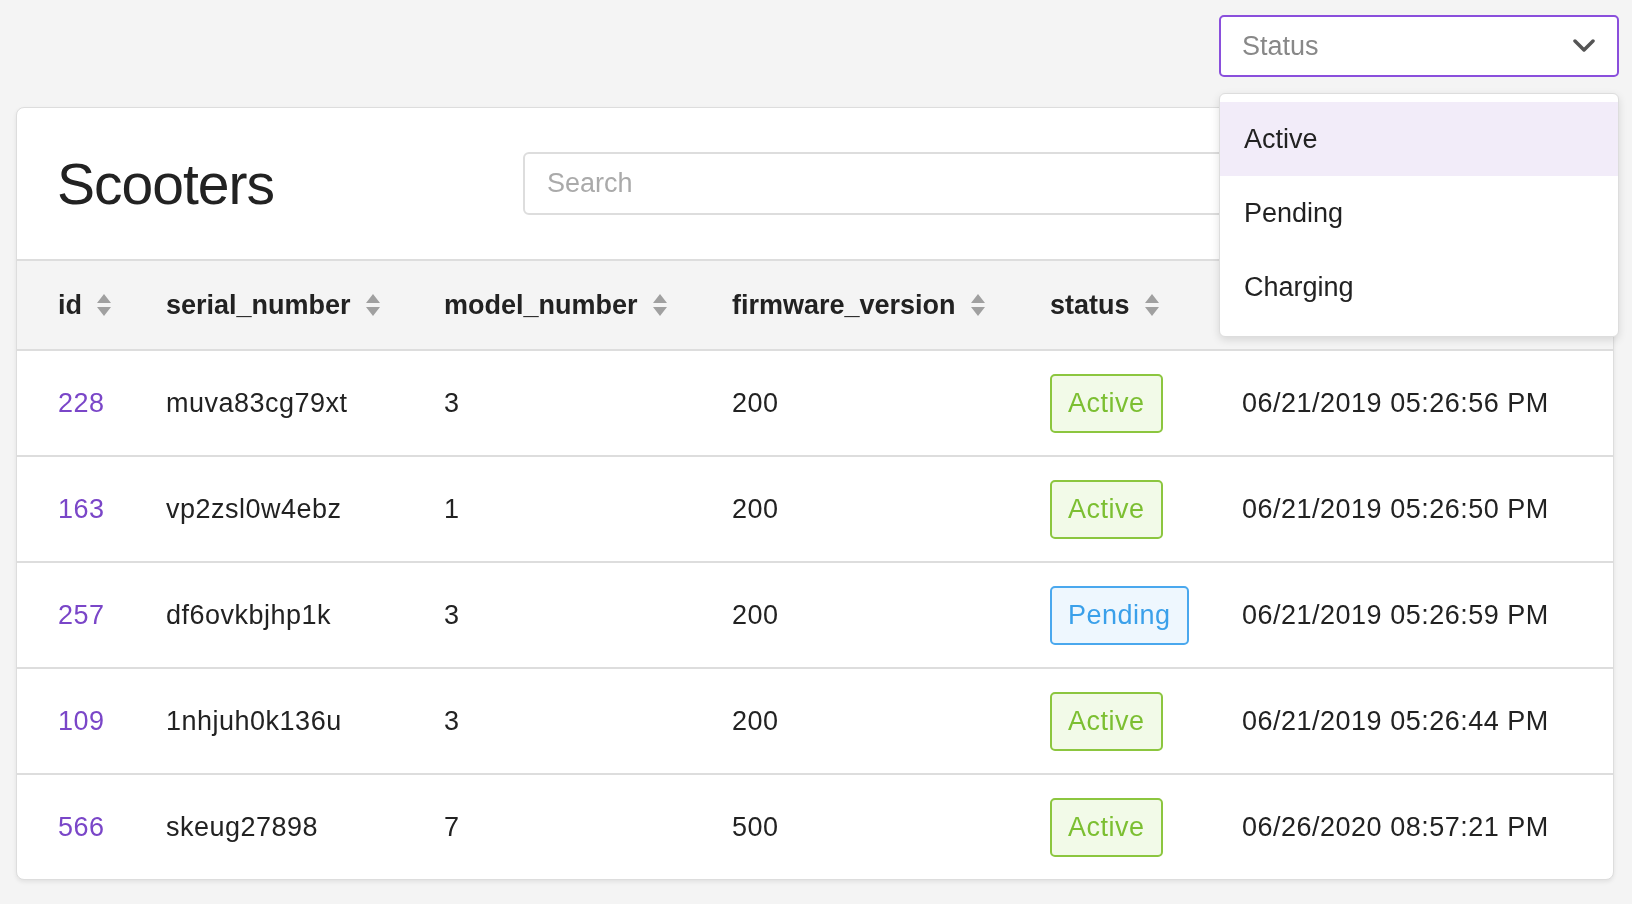 This screenshot has width=1632, height=904. I want to click on dropdown-option: Active, so click(1419, 139).